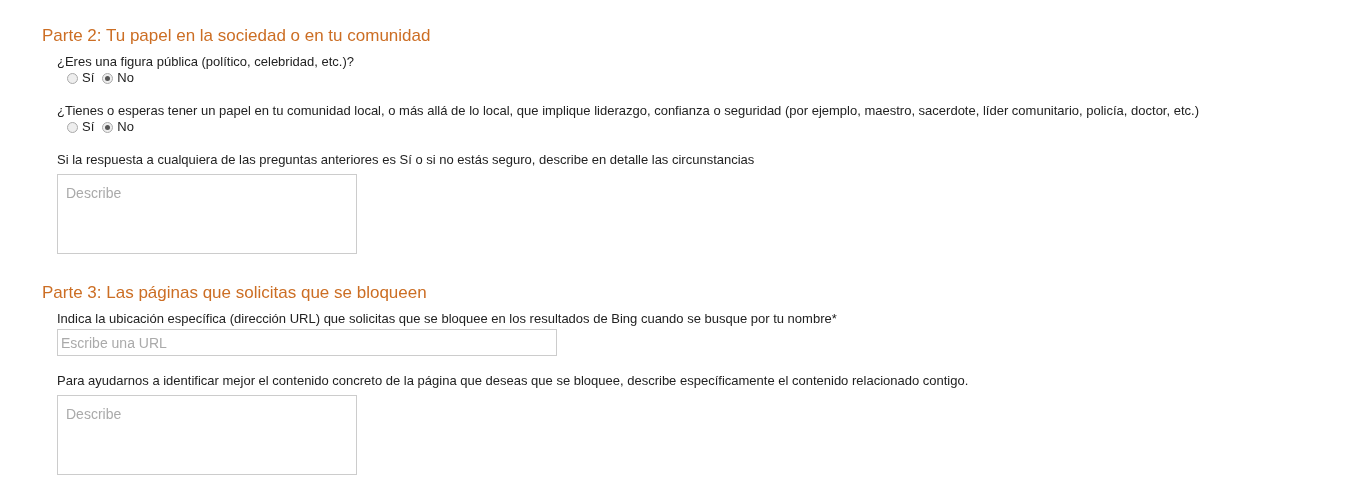  What do you see at coordinates (206, 62) in the screenshot?
I see `question-label: ¿Eres una figura pública (político, celebridad, etc.)?` at bounding box center [206, 62].